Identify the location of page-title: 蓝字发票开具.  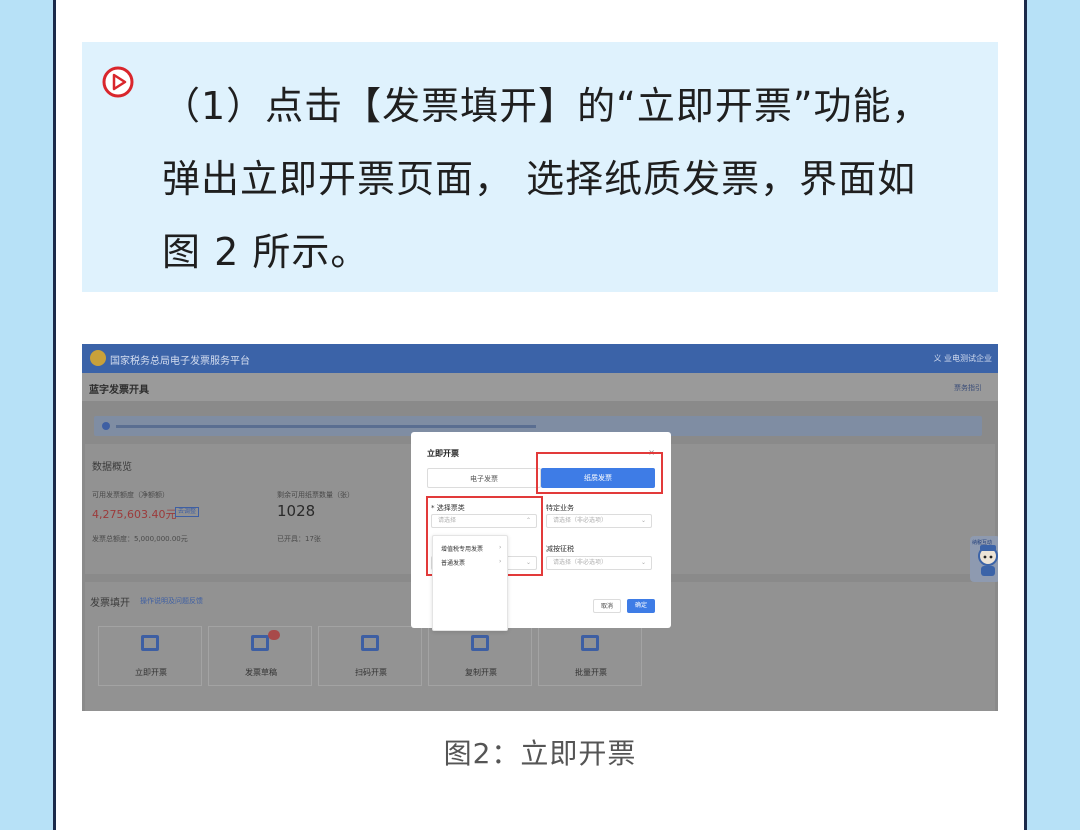
(119, 390).